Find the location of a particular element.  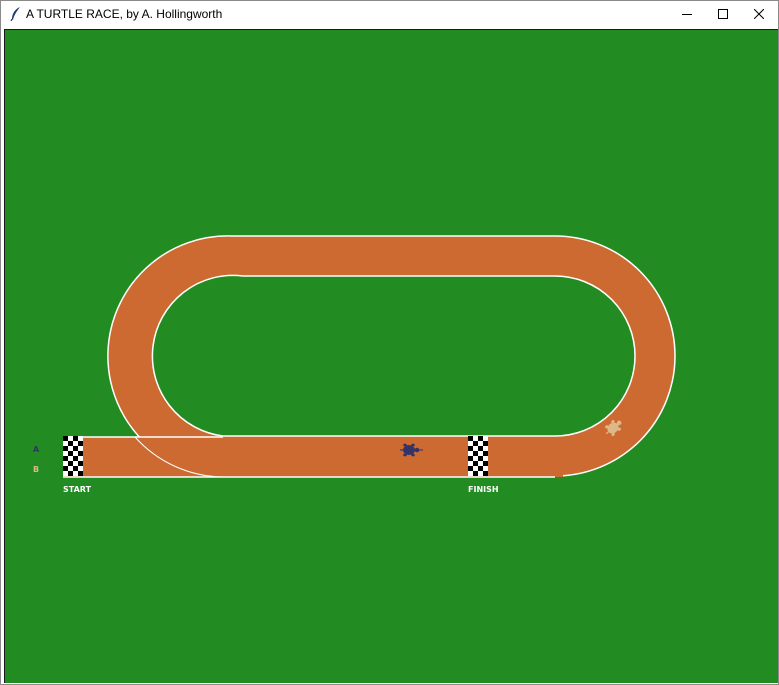

start-line is located at coordinates (73, 456).